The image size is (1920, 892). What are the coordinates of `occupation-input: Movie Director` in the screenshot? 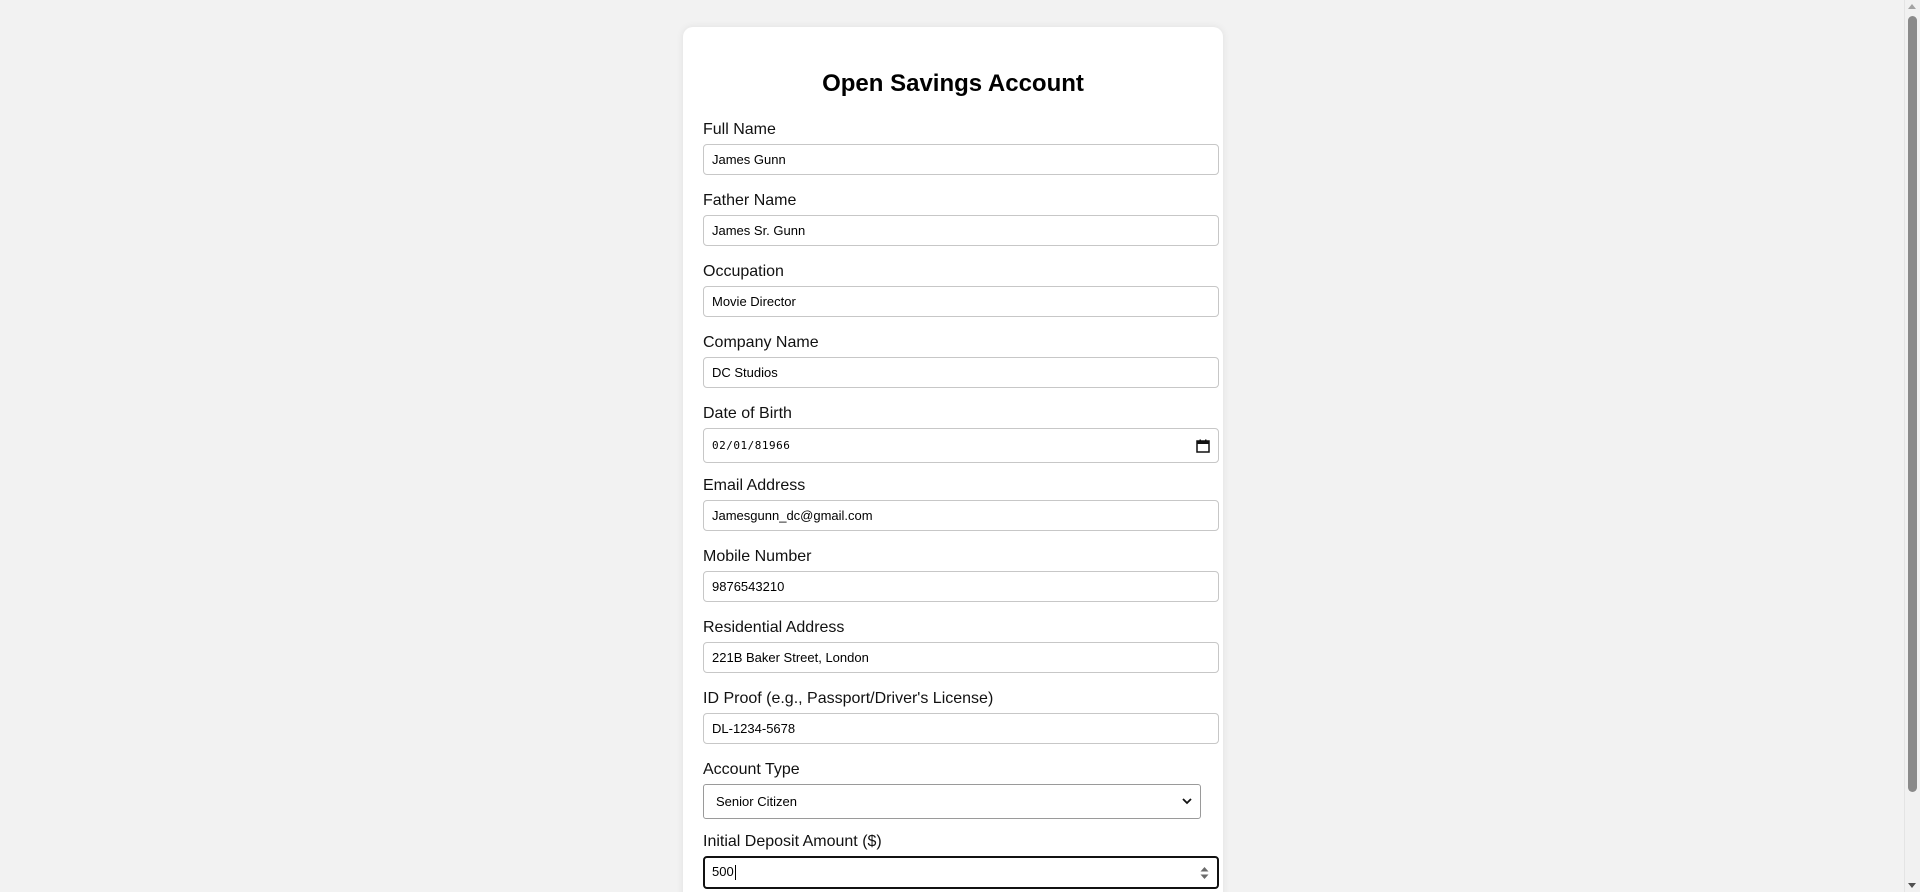 It's located at (961, 301).